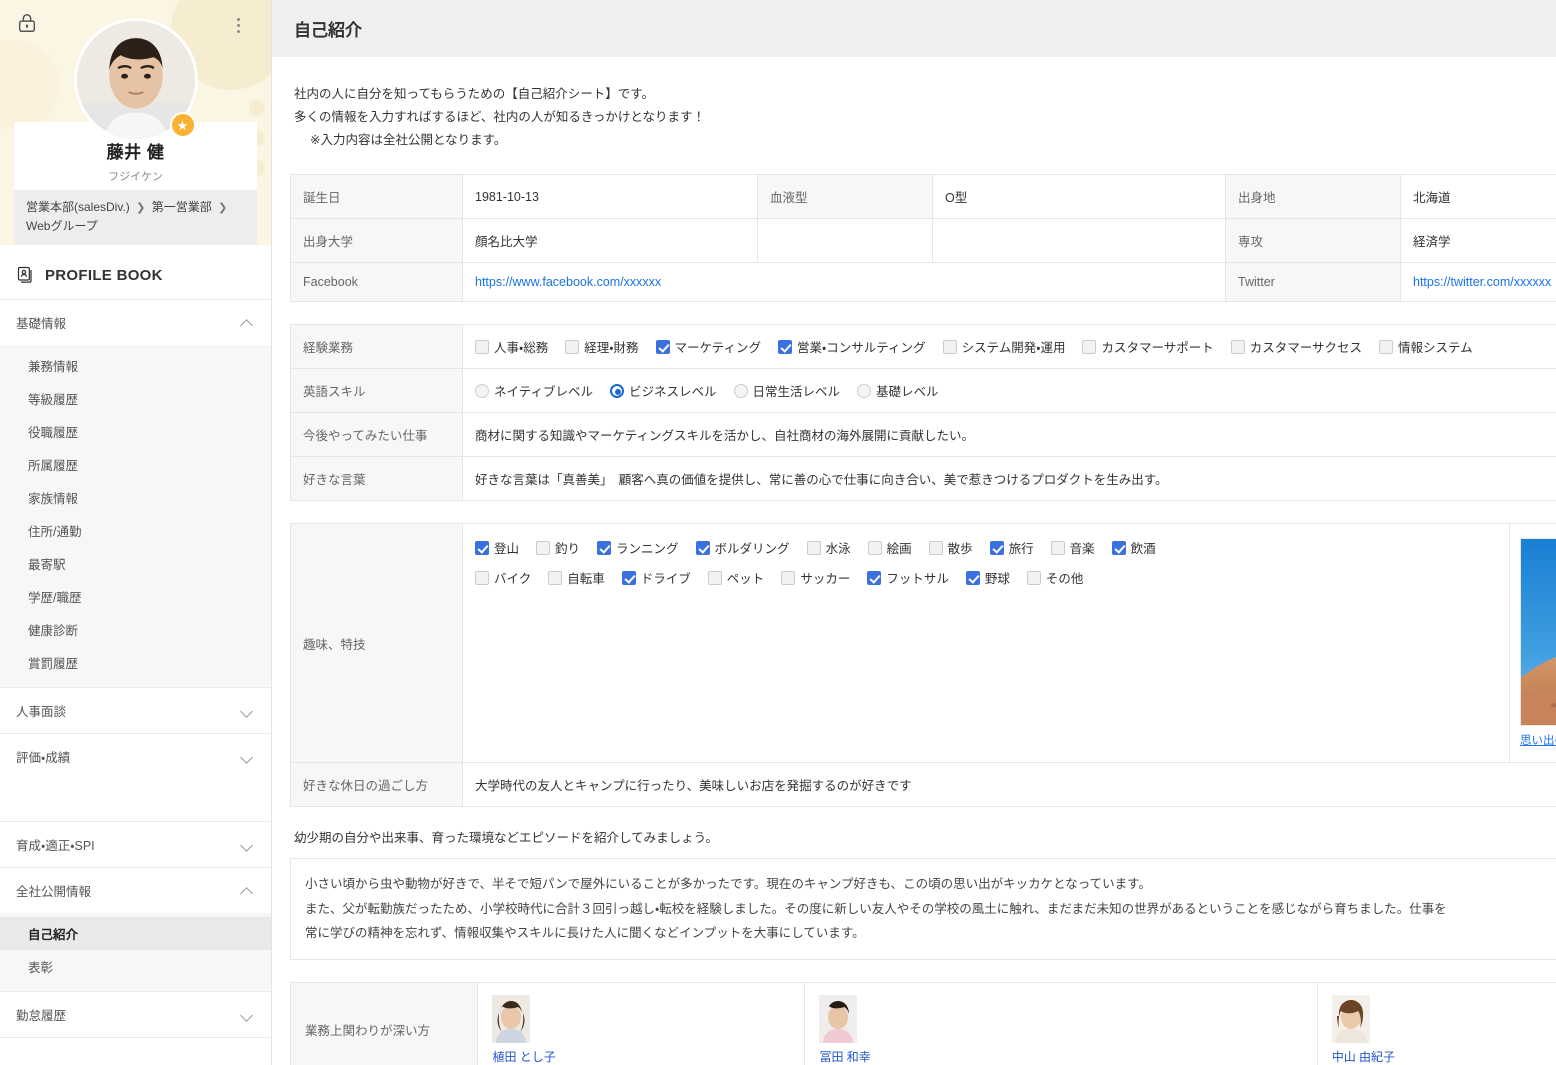 The image size is (1556, 1065). Describe the element at coordinates (135, 322) in the screenshot. I see `sidebar-group-kiso: 基礎情報` at that location.